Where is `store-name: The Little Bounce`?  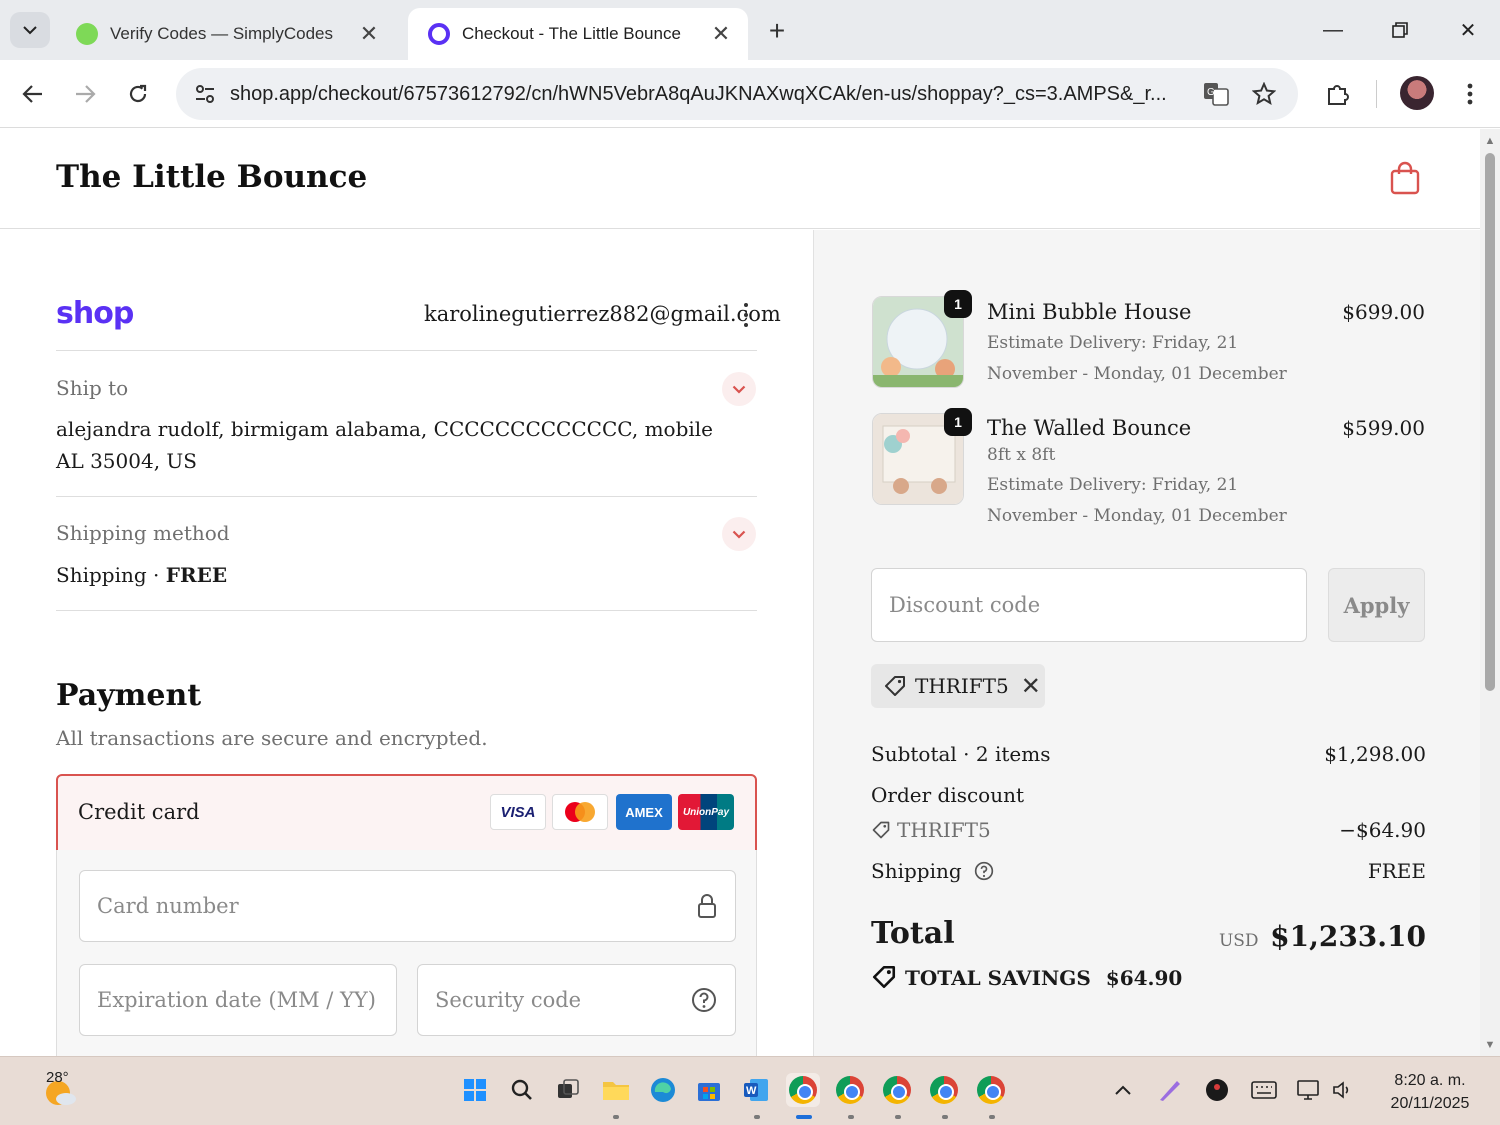
store-name: The Little Bounce is located at coordinates (211, 177).